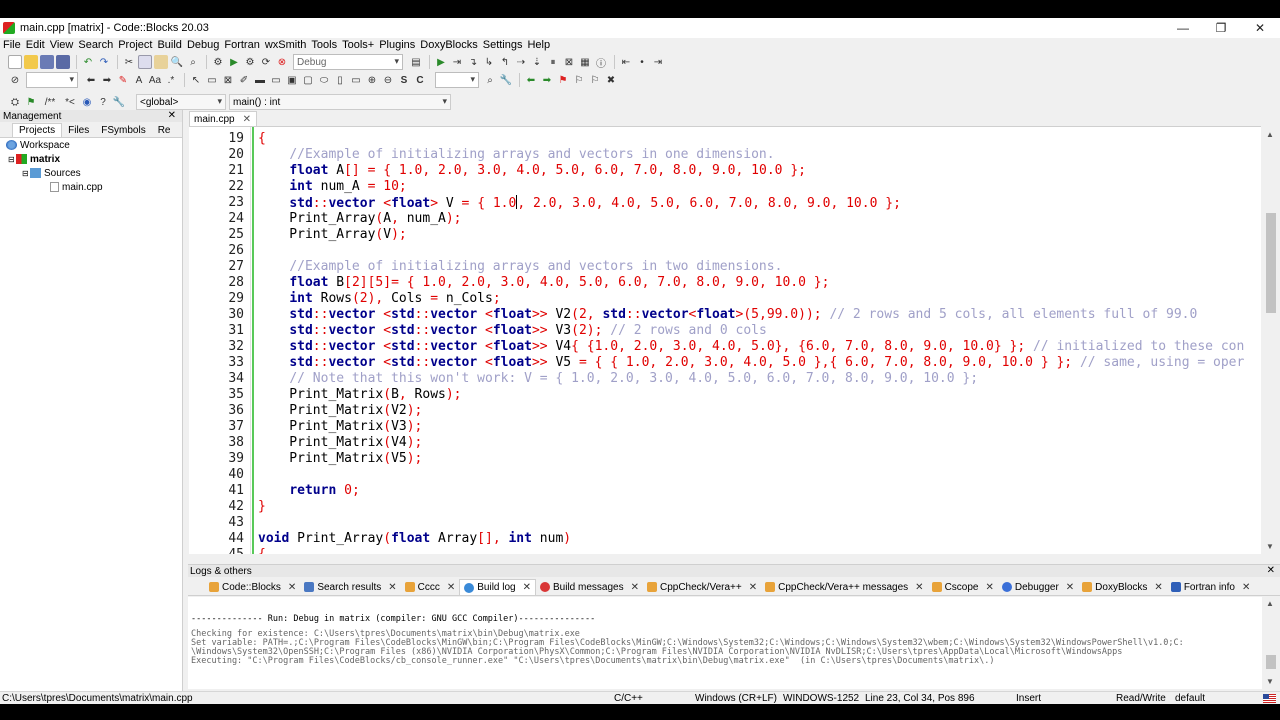 The image size is (1280, 720). What do you see at coordinates (537, 62) in the screenshot?
I see `step-into-instruction-icon: ⇣` at bounding box center [537, 62].